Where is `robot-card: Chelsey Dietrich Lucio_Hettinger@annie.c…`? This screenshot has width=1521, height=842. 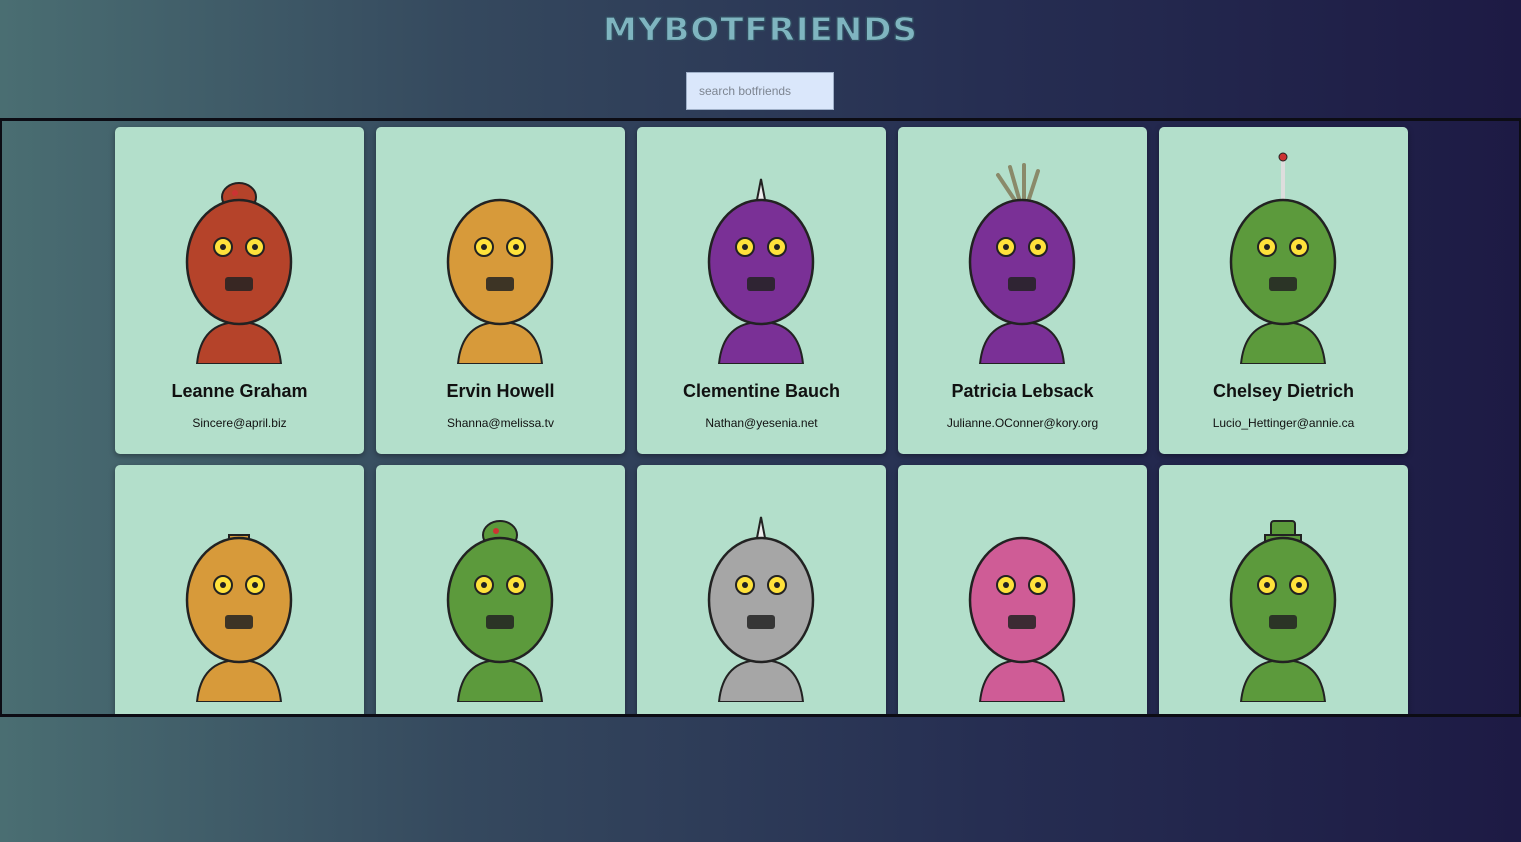
robot-card: Chelsey Dietrich Lucio_Hettinger@annie.c… is located at coordinates (1283, 290).